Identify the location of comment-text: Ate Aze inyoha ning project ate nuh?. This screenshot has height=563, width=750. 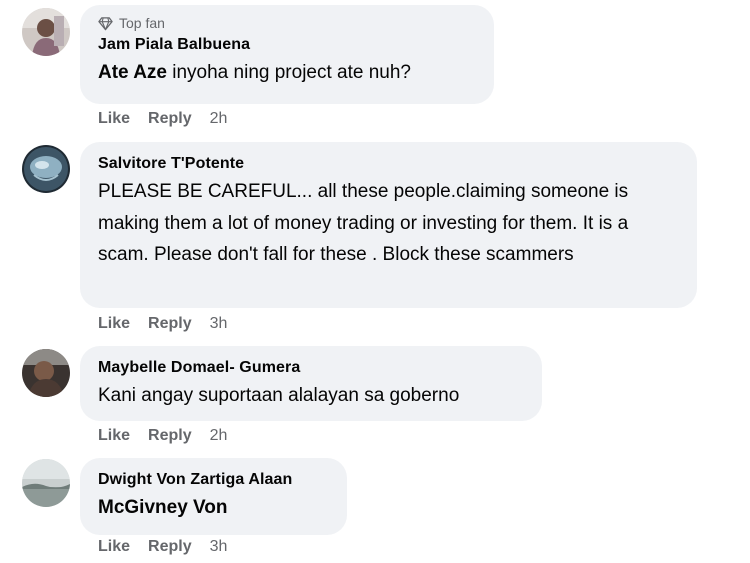
(287, 72).